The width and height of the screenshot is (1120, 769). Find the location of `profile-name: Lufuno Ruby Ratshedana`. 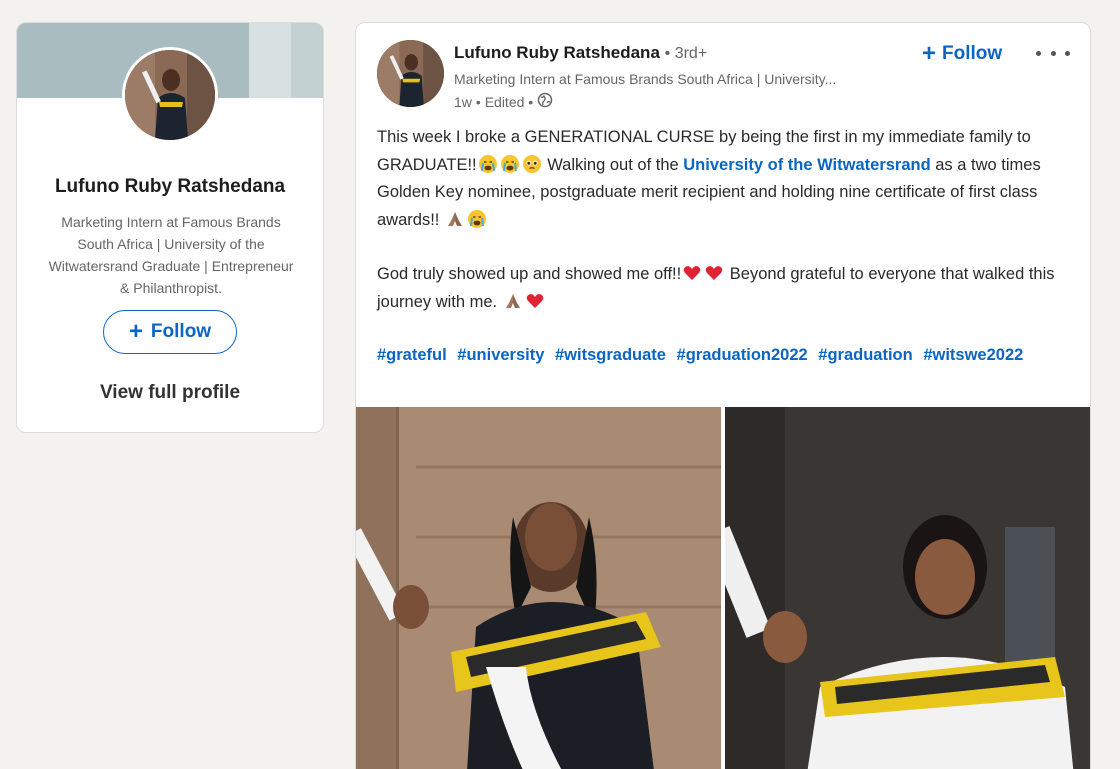

profile-name: Lufuno Ruby Ratshedana is located at coordinates (170, 187).